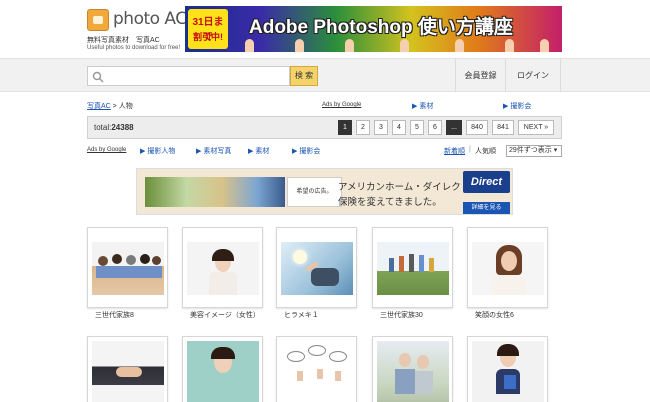 The image size is (650, 402). Describe the element at coordinates (99, 106) in the screenshot. I see `breadcrumb-home-link: 写真AC` at that location.